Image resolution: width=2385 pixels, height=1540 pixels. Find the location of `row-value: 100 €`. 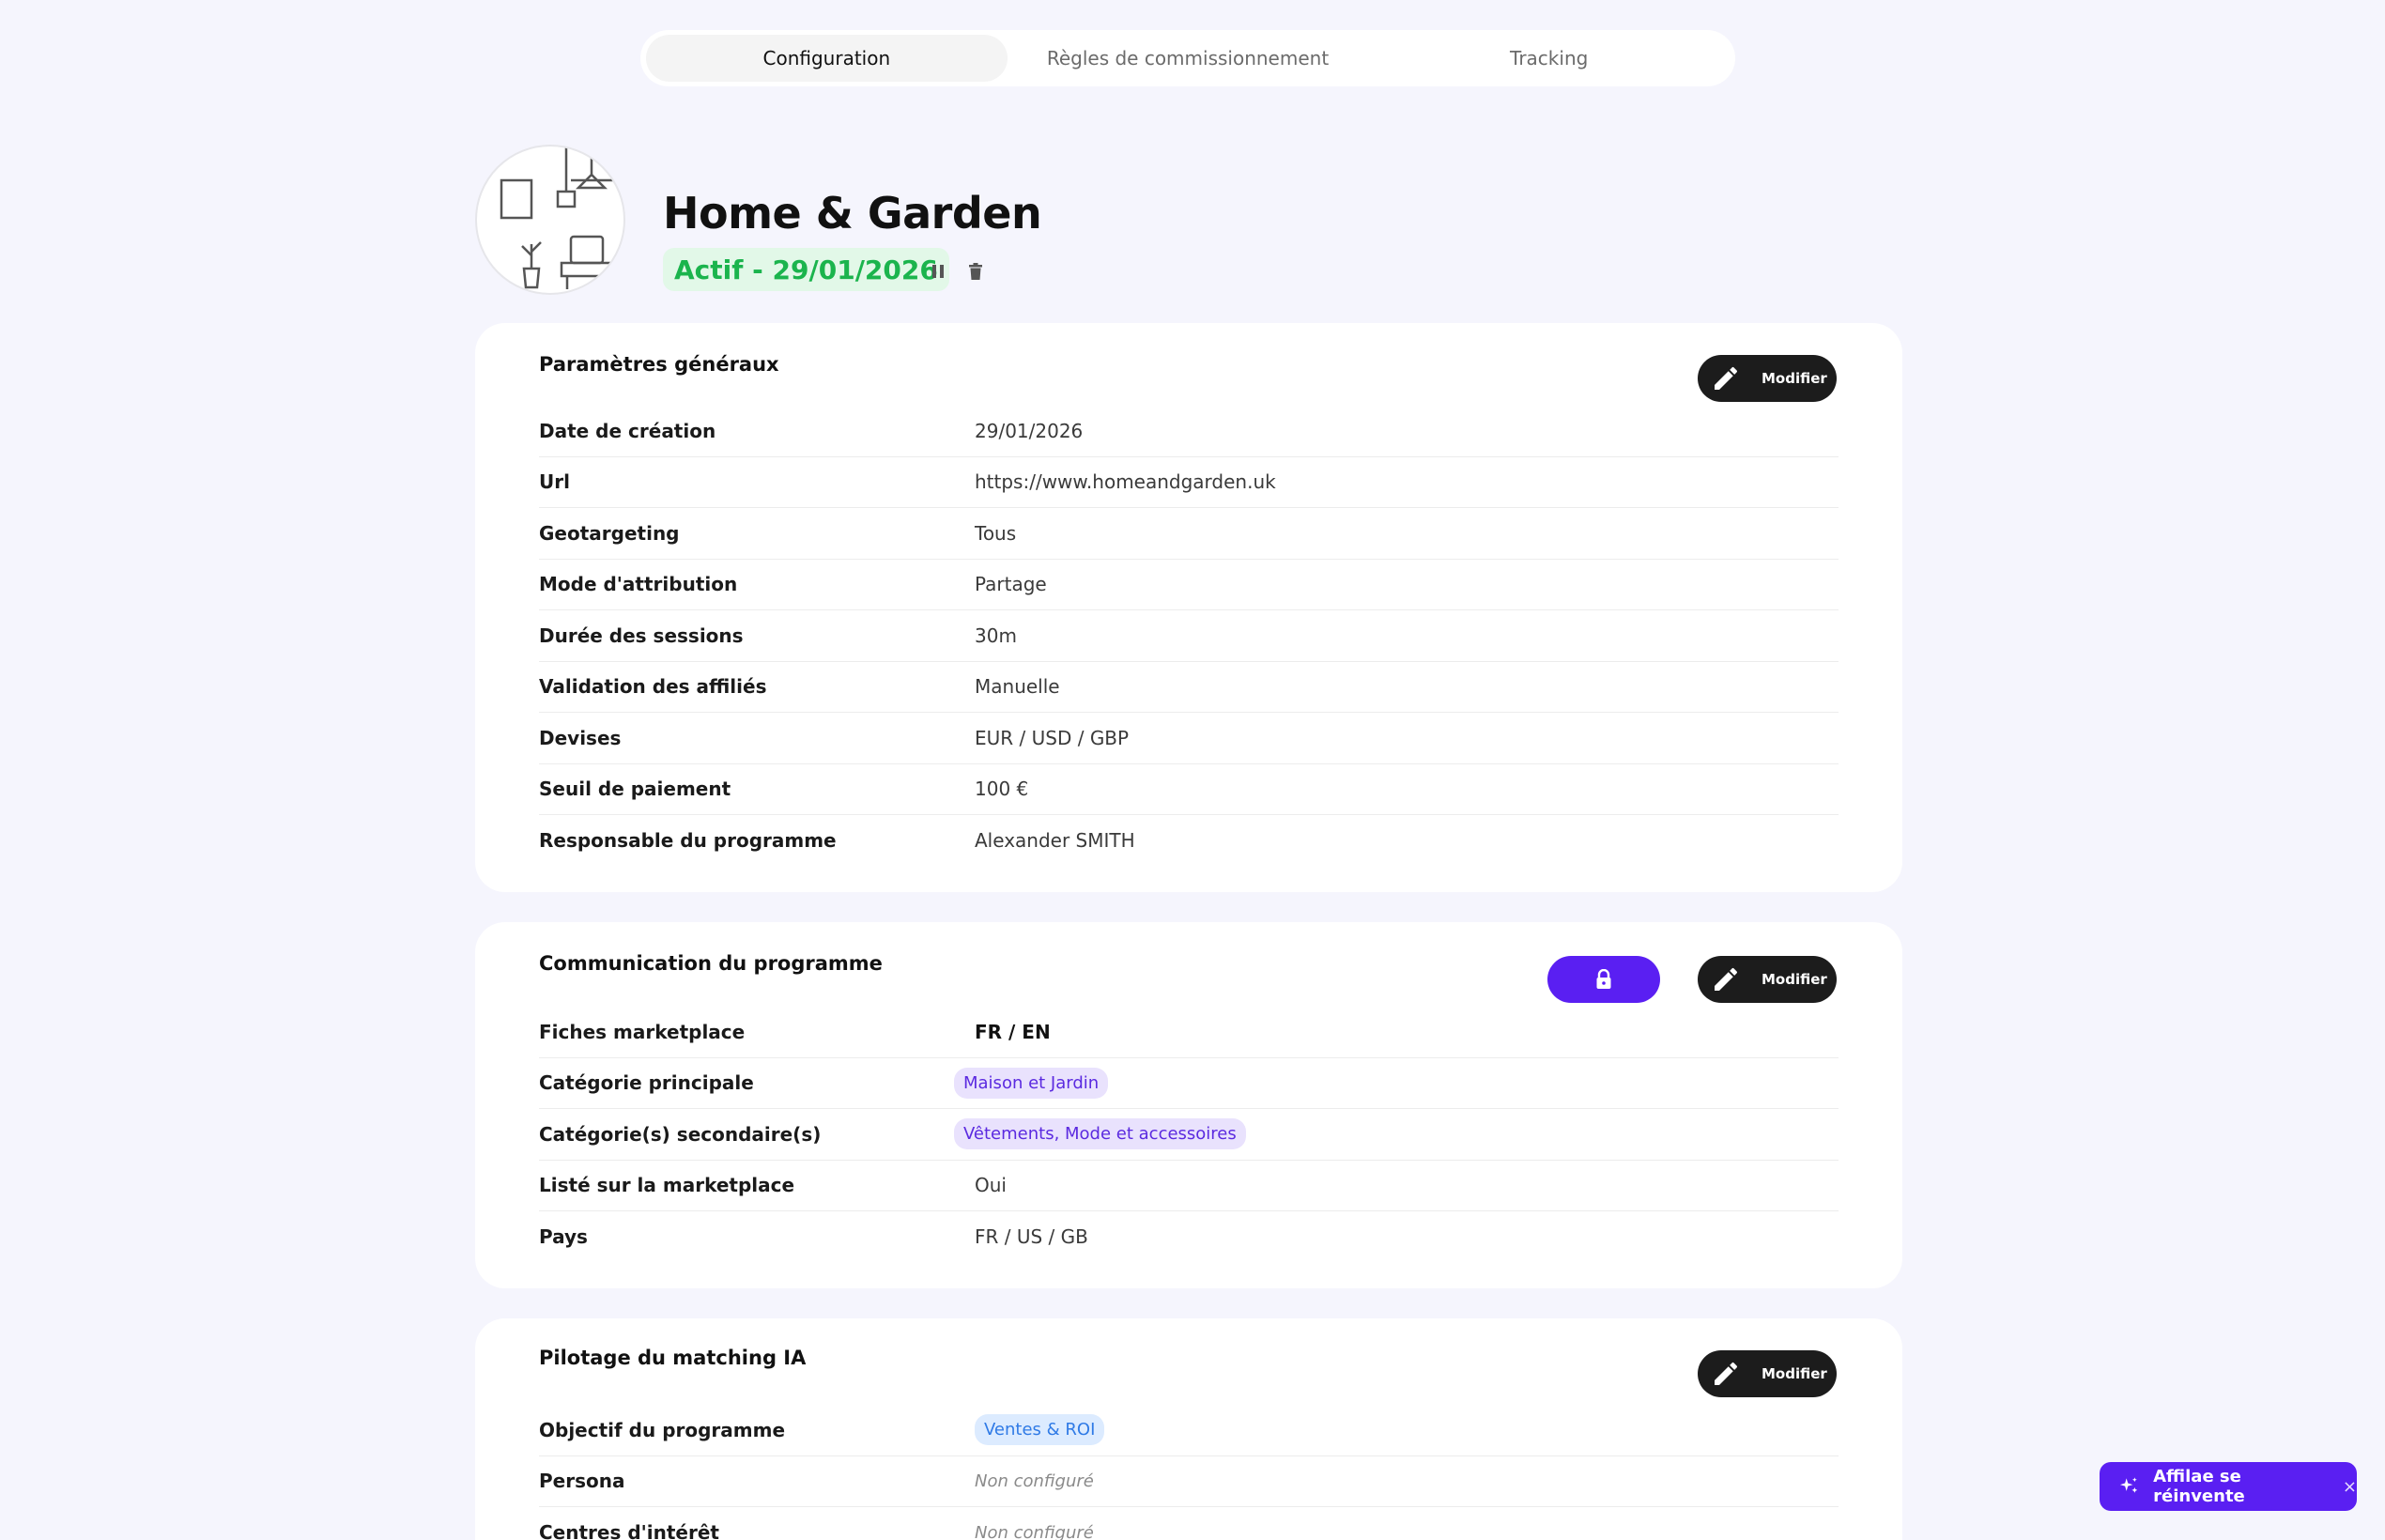

row-value: 100 € is located at coordinates (1002, 789).